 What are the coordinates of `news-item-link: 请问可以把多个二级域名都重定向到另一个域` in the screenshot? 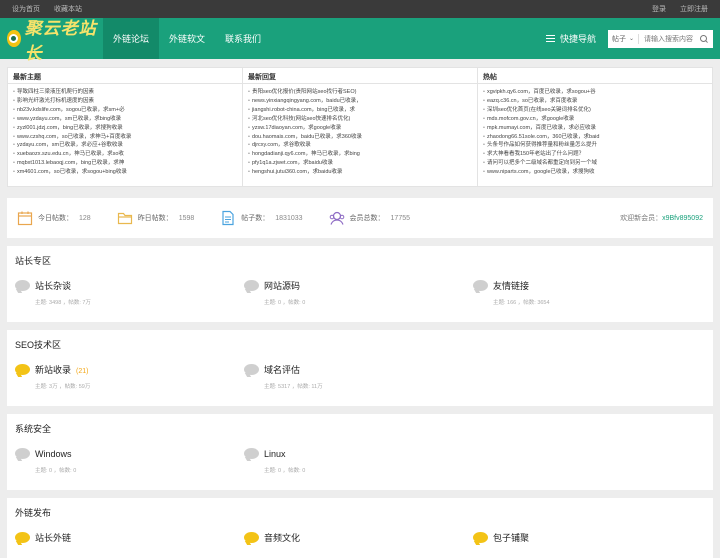 It's located at (595, 163).